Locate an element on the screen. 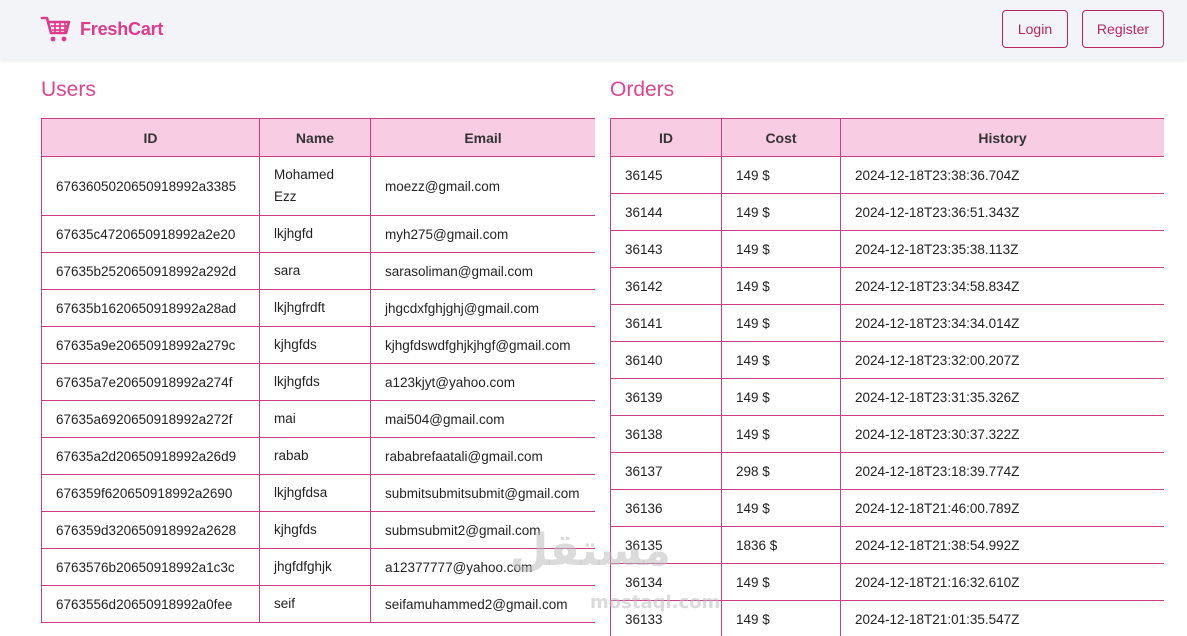 Image resolution: width=1187 pixels, height=636 pixels. user-id-cell: 6763576b20650918992a1c3c is located at coordinates (150, 567).